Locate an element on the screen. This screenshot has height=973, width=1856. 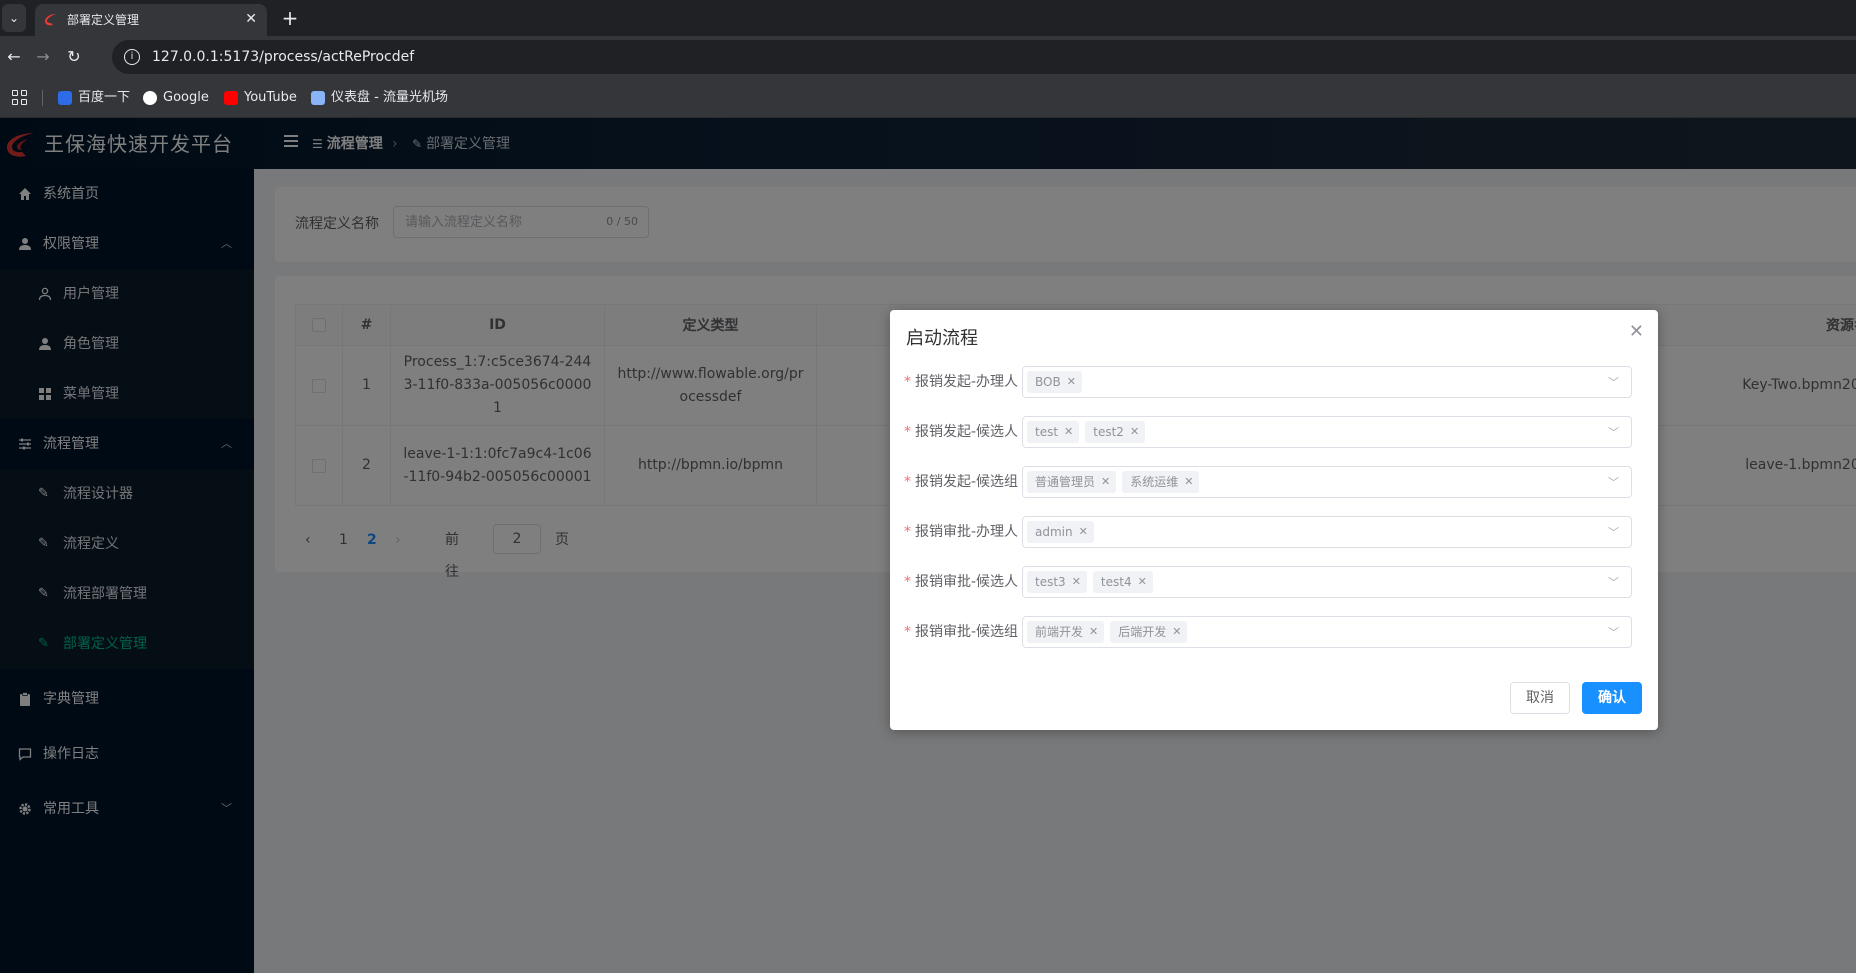
select-tag: 前端开发 ✕ is located at coordinates (1066, 632).